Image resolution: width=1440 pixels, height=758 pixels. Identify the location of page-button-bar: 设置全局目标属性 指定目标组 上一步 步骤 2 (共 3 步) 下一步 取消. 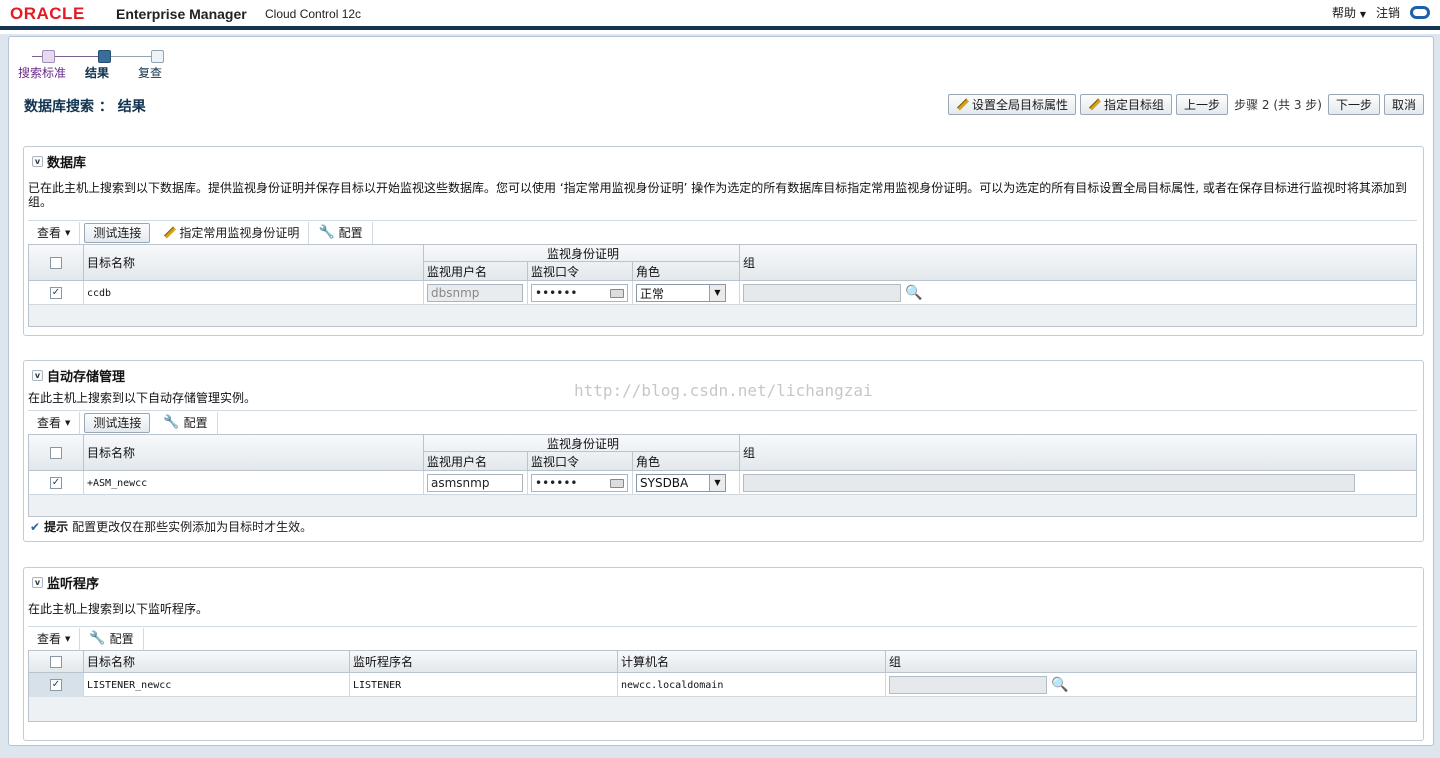
(1186, 104).